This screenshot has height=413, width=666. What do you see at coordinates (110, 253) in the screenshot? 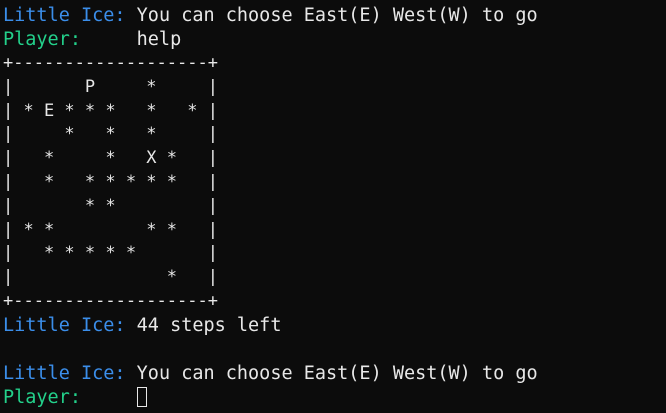
I see `board-row: | * * * * * |` at bounding box center [110, 253].